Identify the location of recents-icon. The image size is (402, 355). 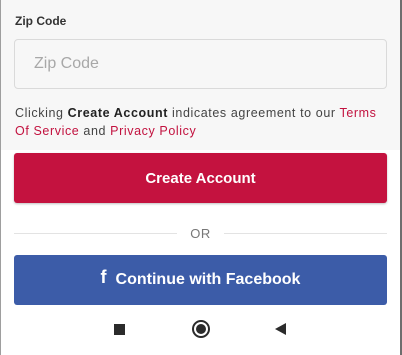
(119, 329).